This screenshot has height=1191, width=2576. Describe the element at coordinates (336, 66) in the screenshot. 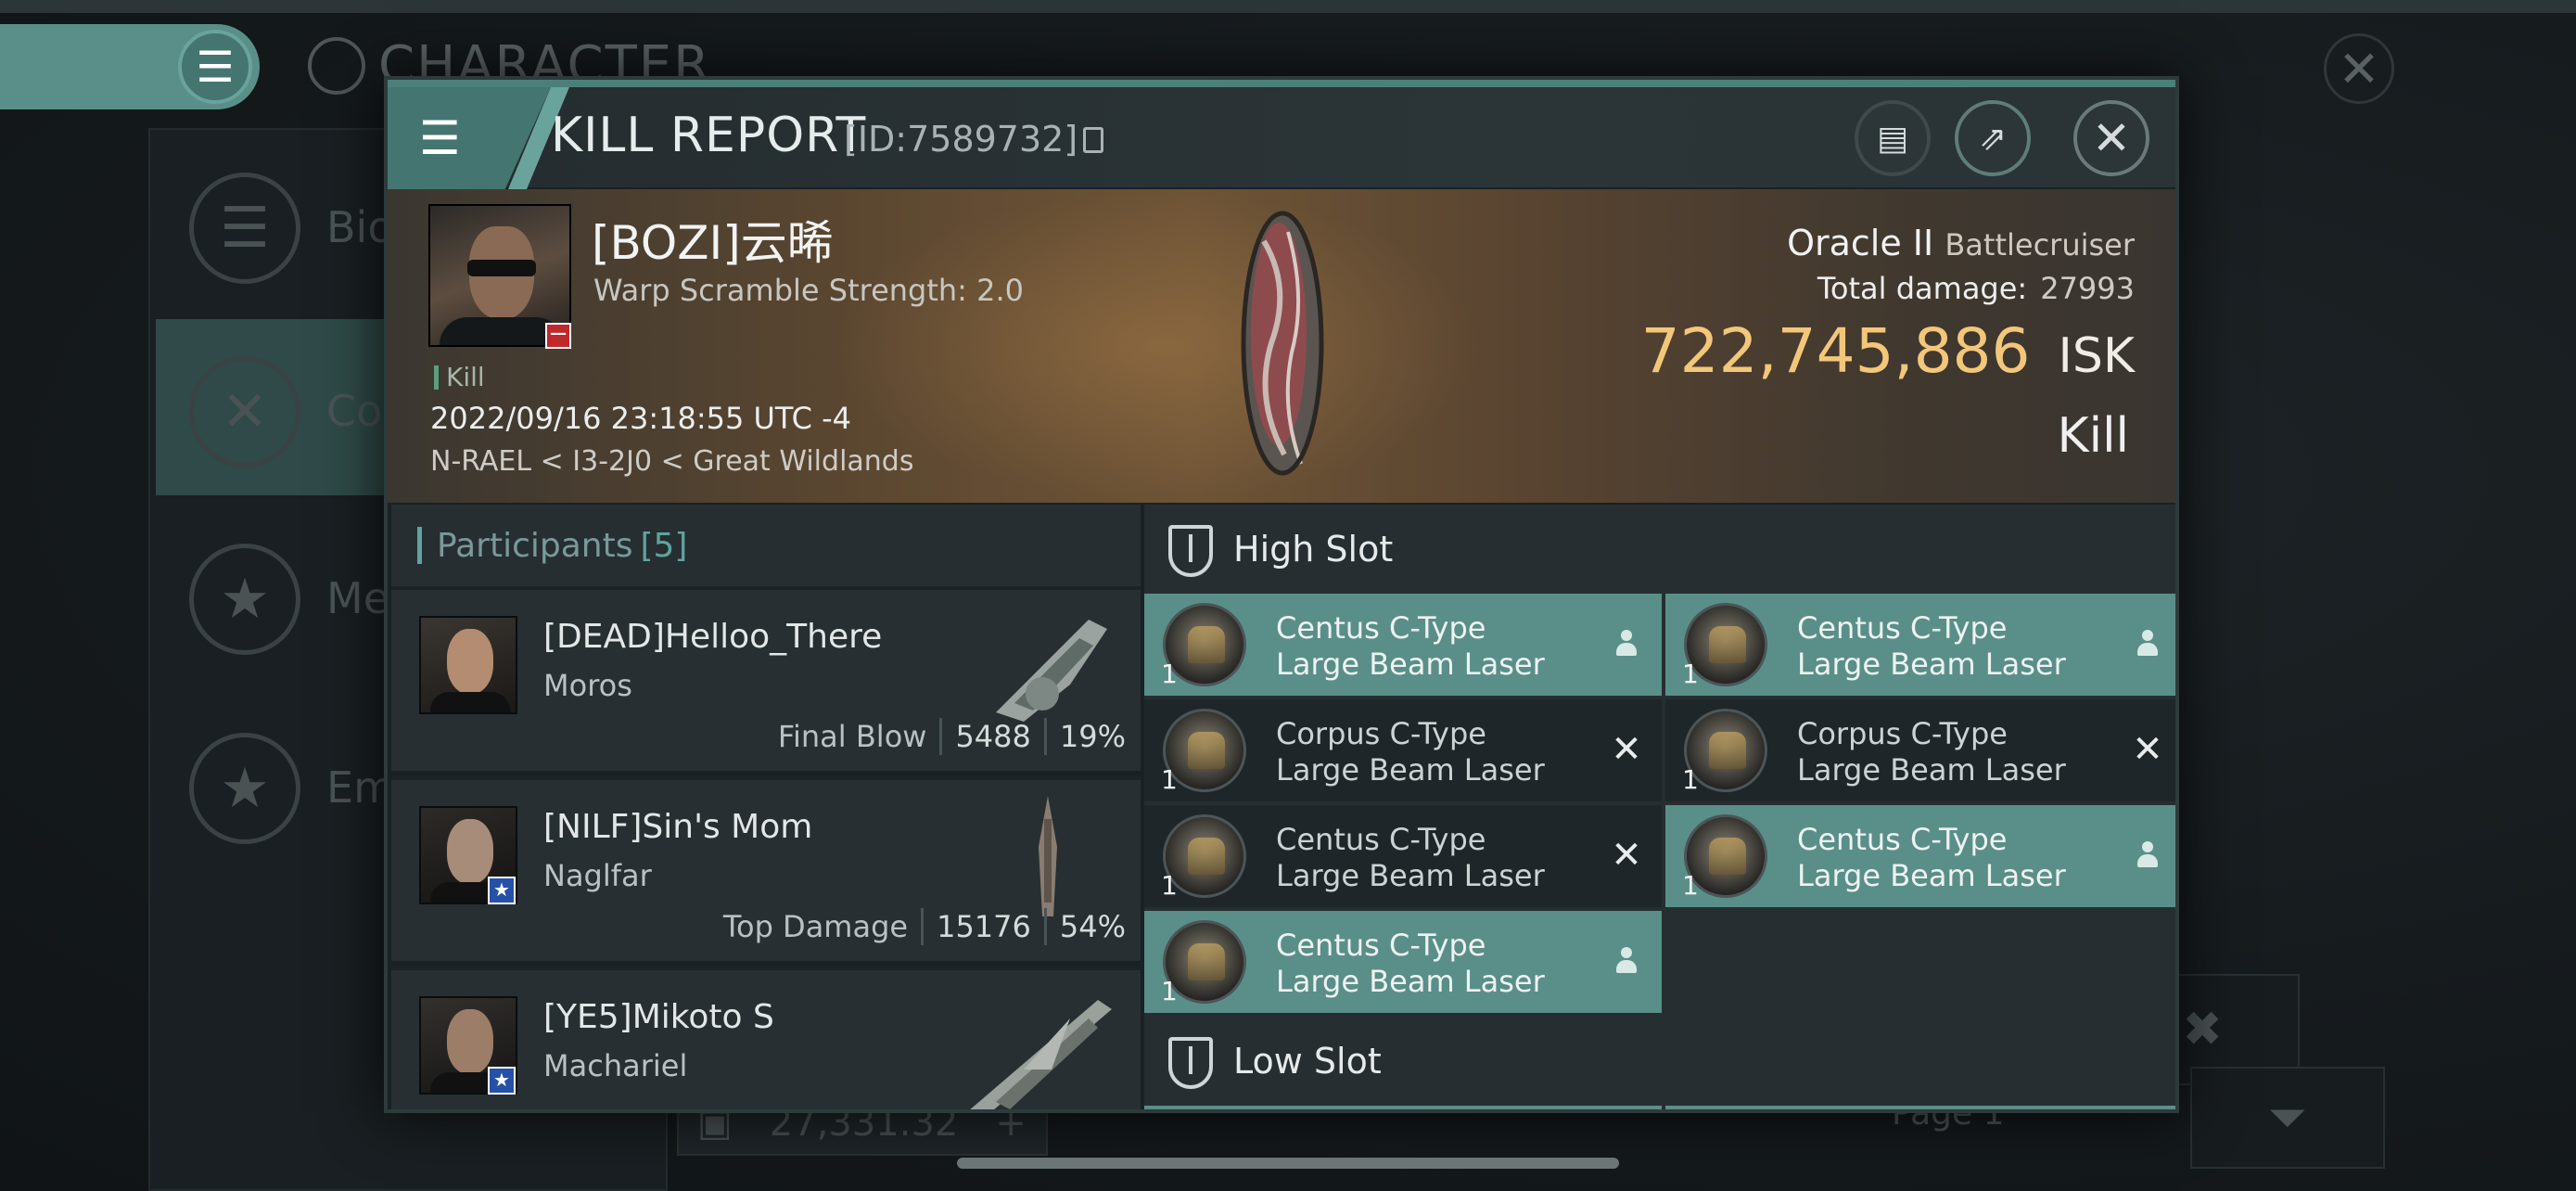

I see `character-icon` at that location.